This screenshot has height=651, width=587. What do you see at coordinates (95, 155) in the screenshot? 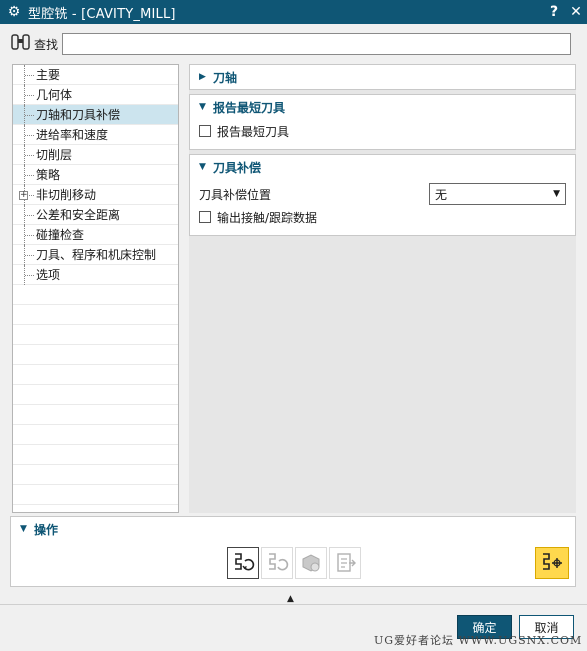
I see `tree-item: 切削层` at bounding box center [95, 155].